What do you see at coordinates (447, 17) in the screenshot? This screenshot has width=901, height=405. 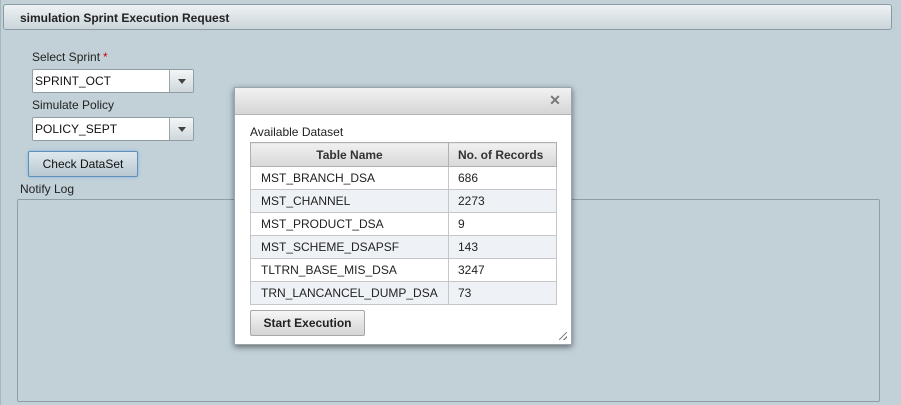 I see `panel-header: simulation Sprint Execution Request` at bounding box center [447, 17].